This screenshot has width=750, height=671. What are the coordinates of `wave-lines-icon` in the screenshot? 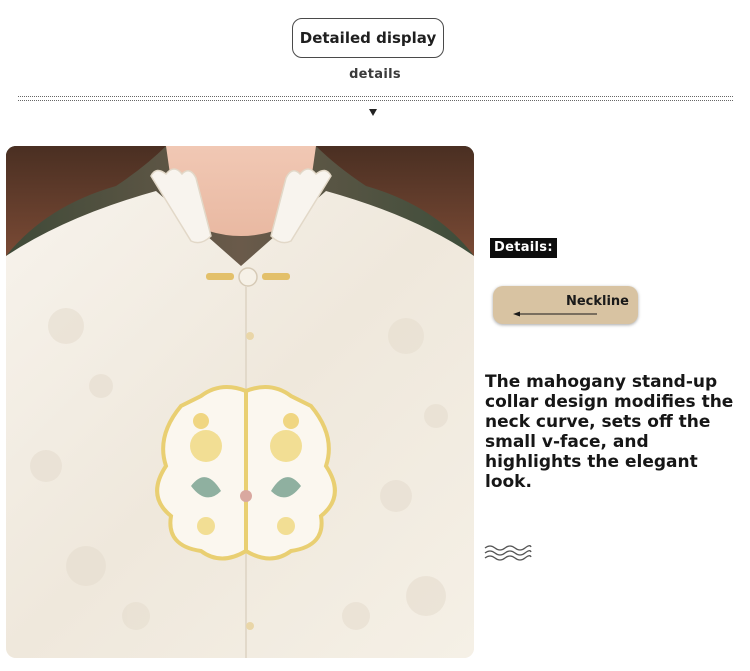 It's located at (508, 553).